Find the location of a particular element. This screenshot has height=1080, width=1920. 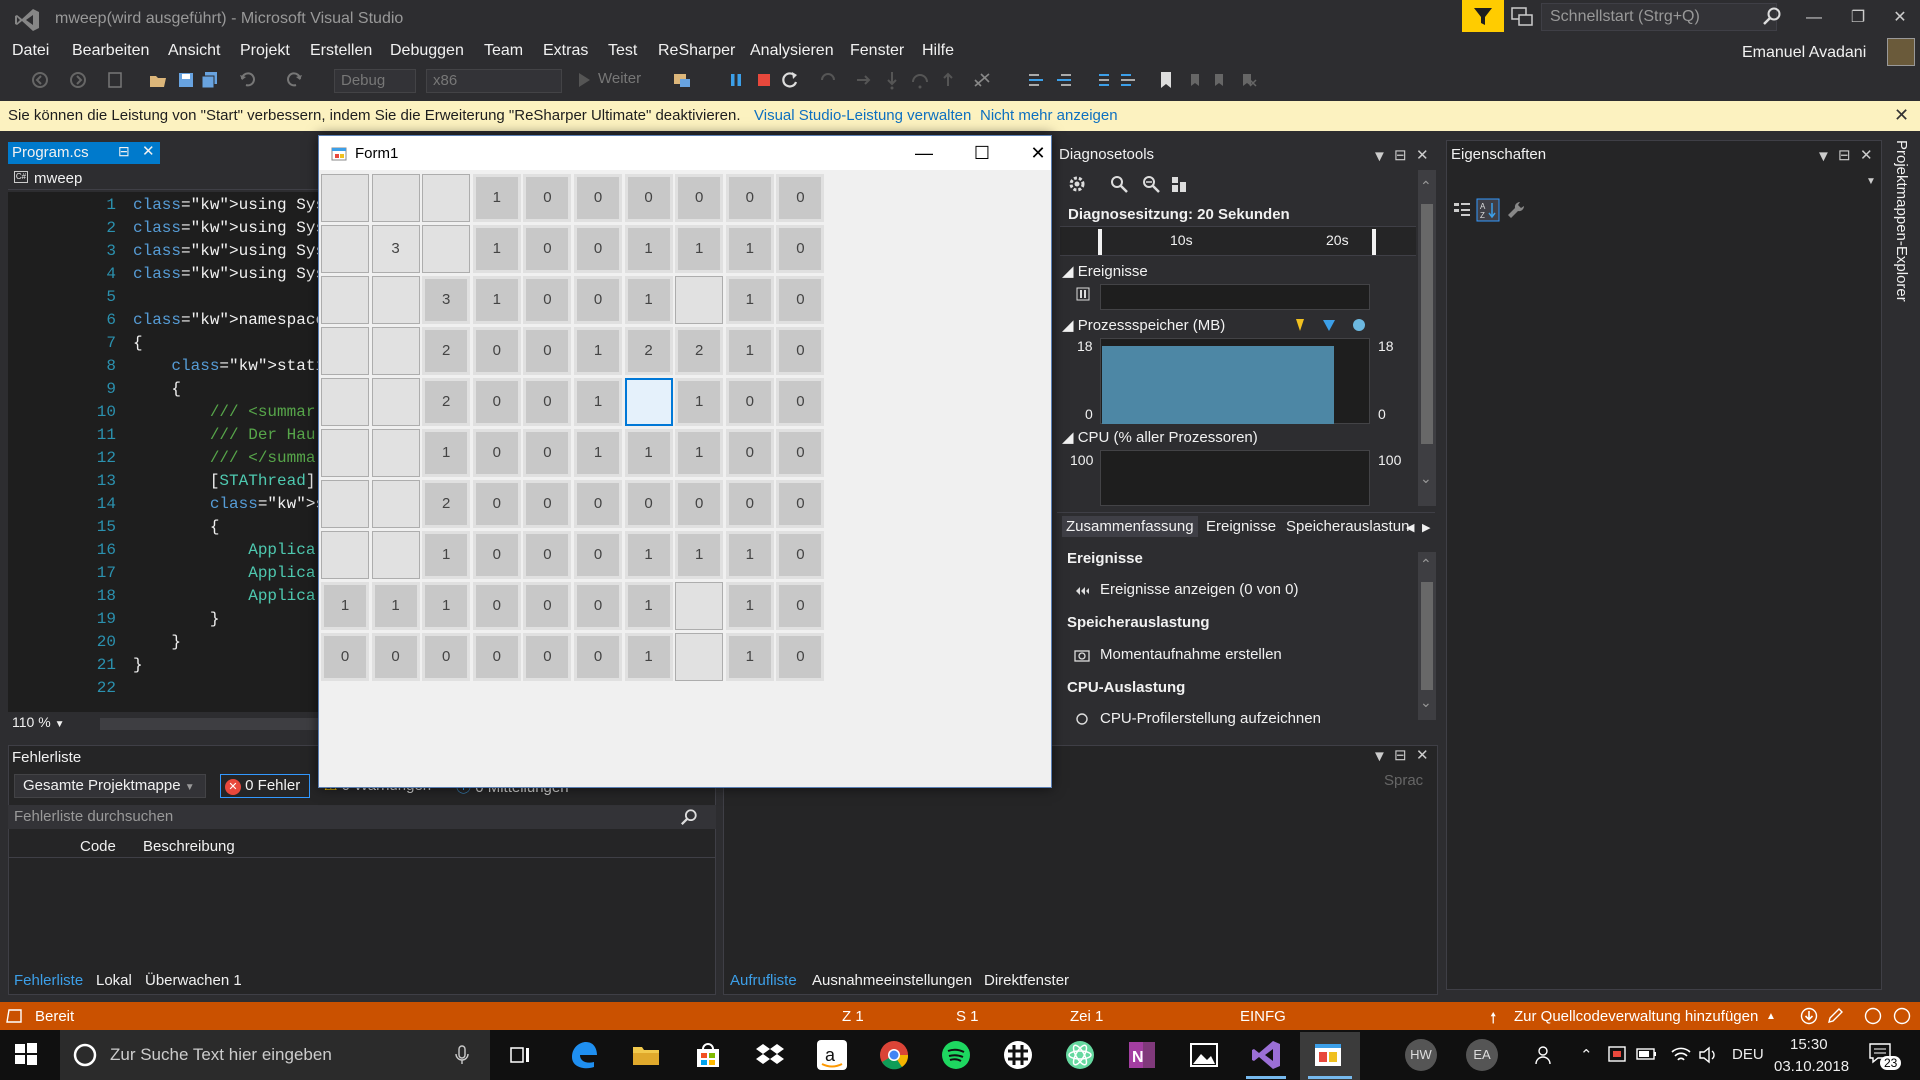

tab-fehlerliste: Fehlerliste is located at coordinates (48, 980).